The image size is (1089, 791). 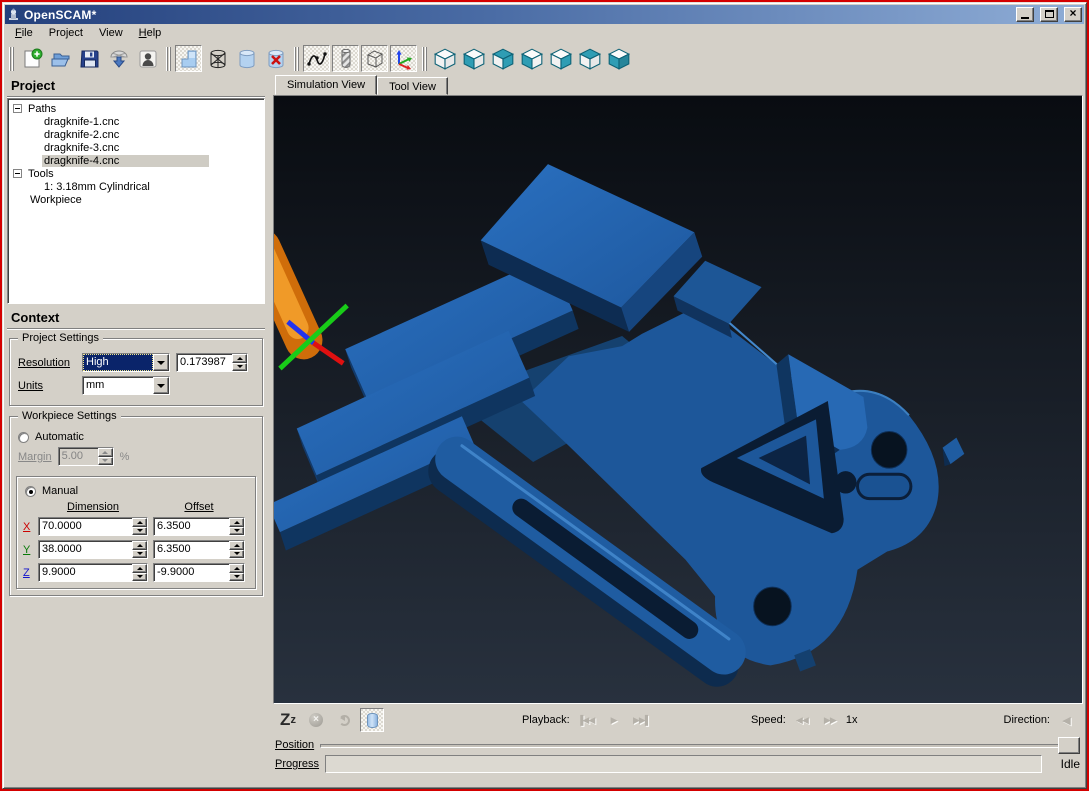 I want to click on view-back-button, so click(x=502, y=58).